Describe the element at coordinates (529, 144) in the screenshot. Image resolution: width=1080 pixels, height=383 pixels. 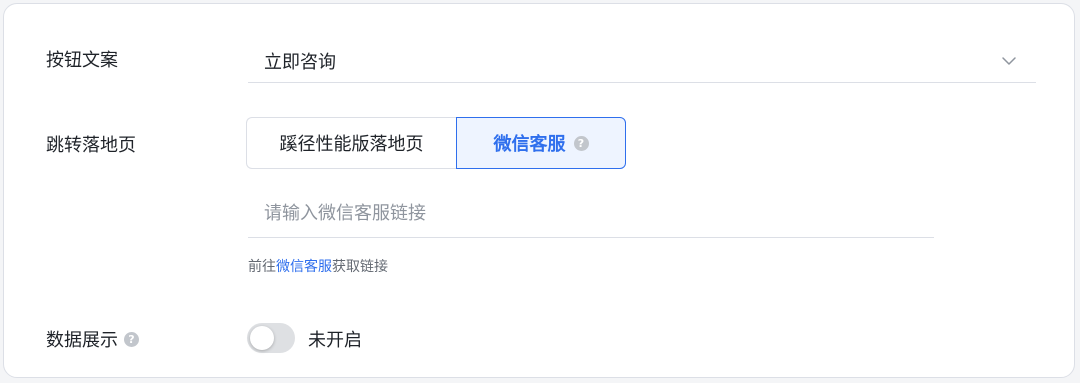
I see `segment-wechat-service-label: 微信客服` at that location.